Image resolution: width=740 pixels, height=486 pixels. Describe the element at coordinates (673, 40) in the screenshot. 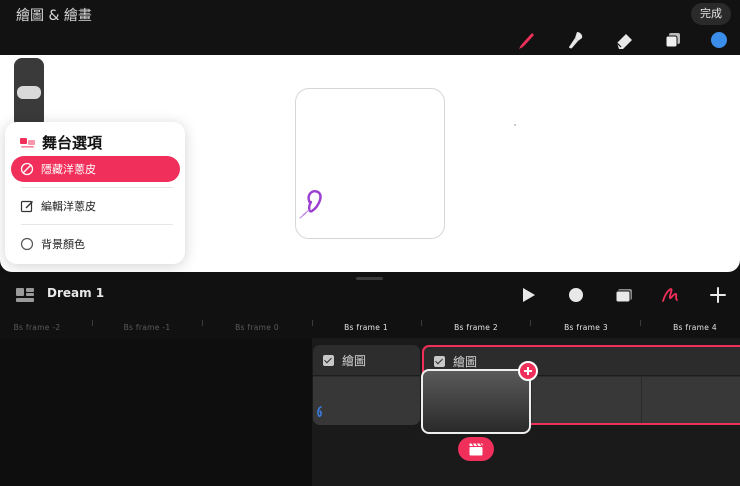

I see `layers-icon` at that location.